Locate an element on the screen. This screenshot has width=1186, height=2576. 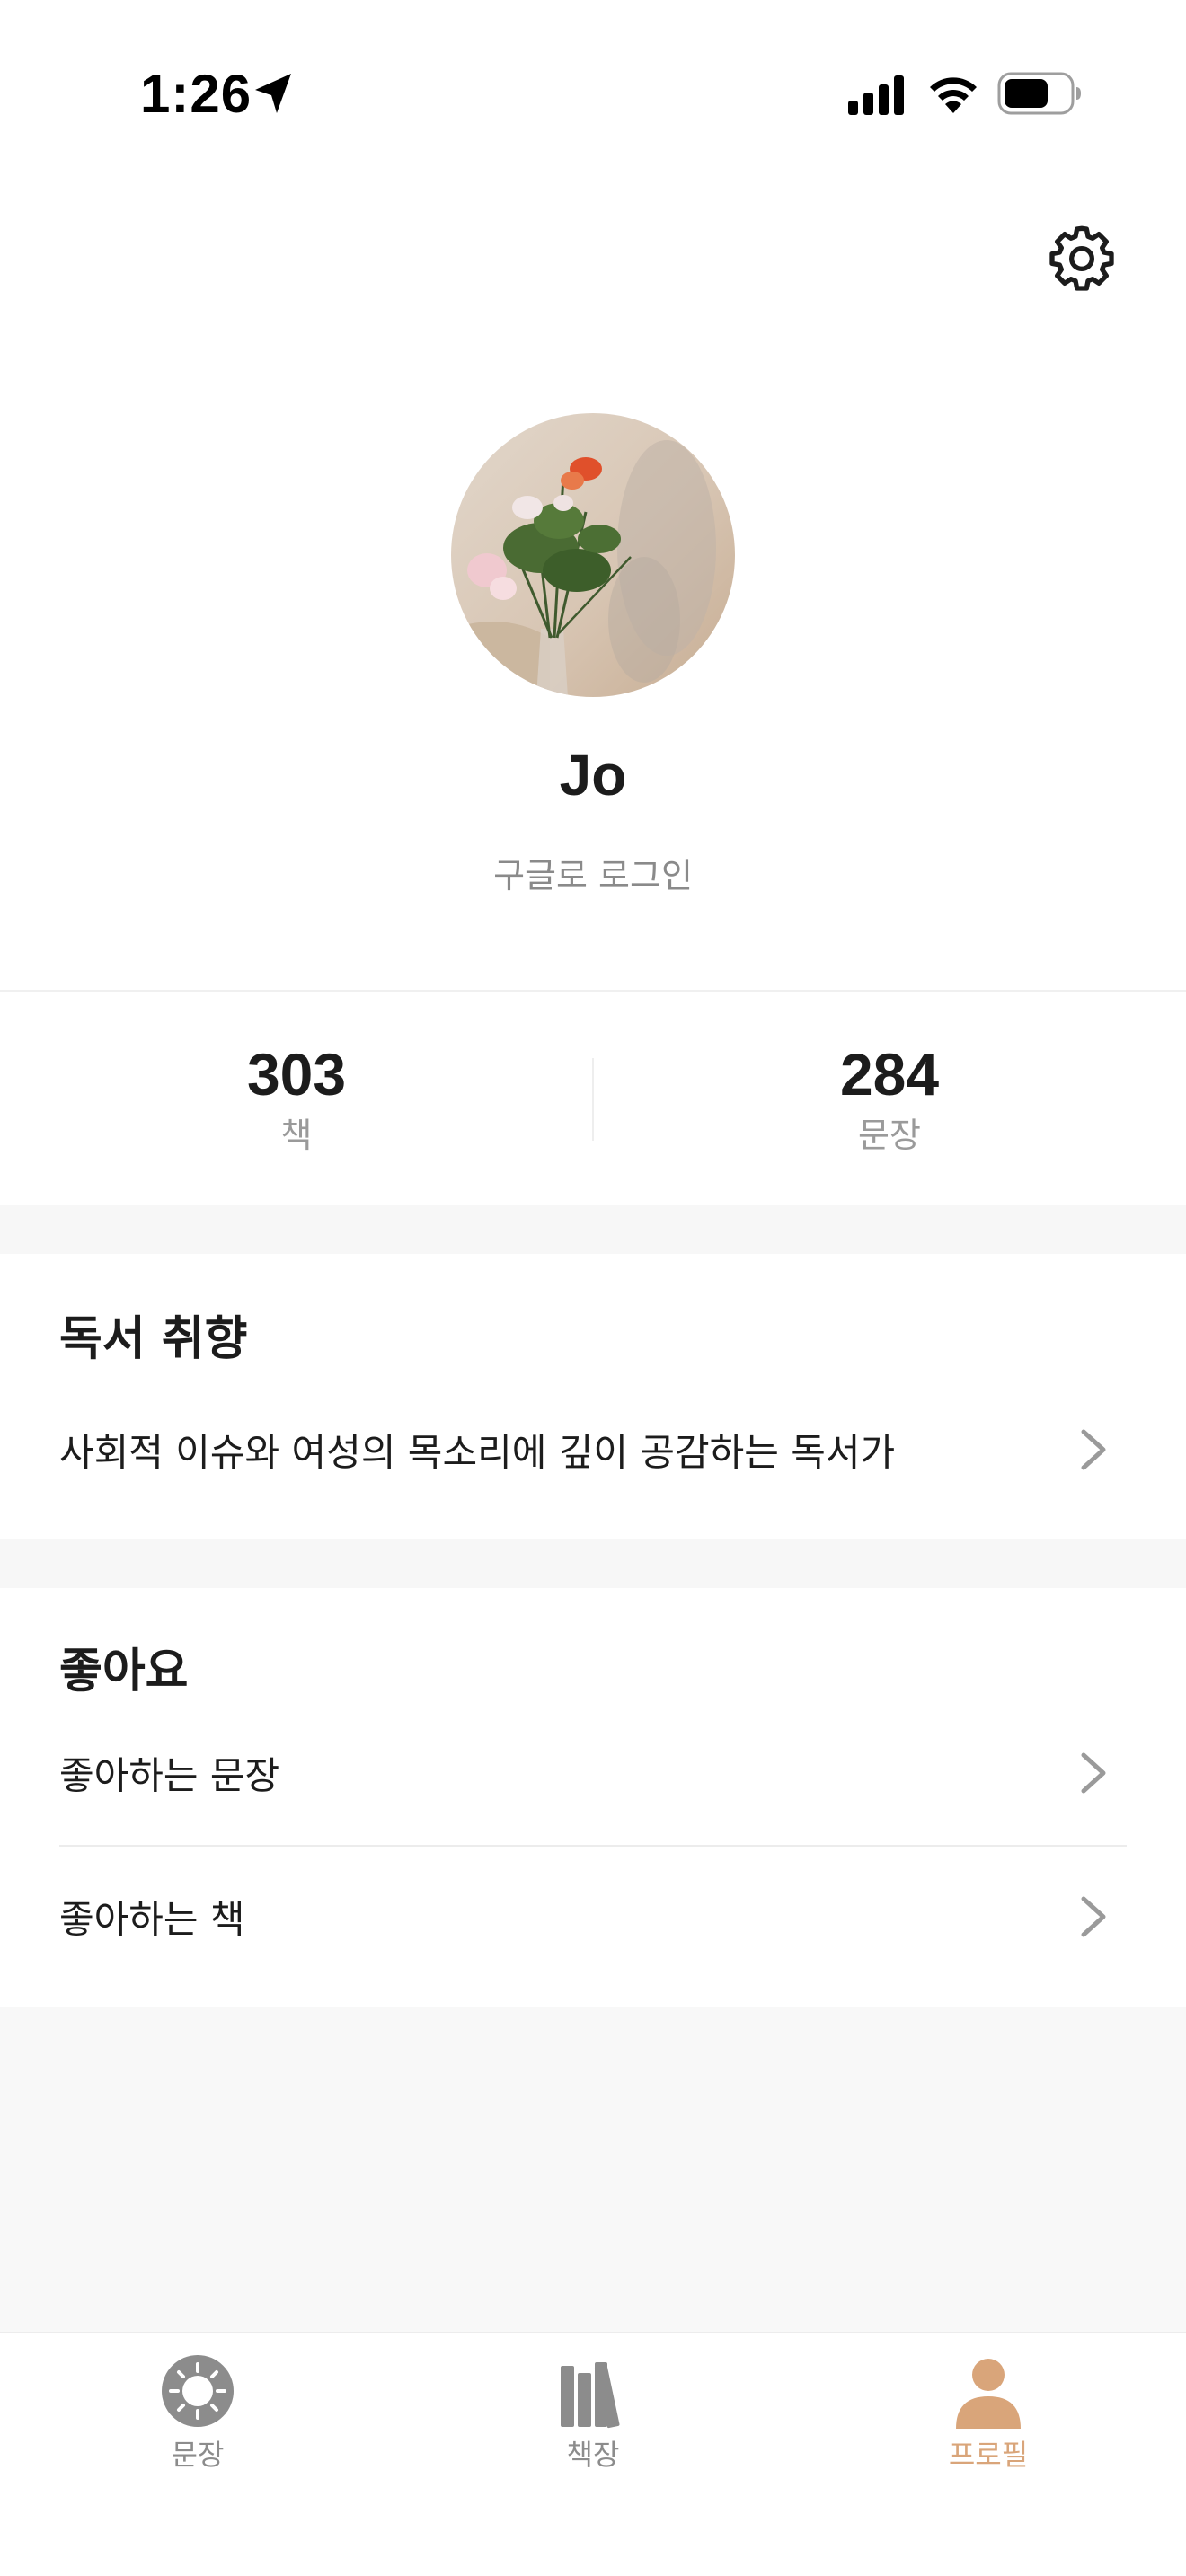
liked-sentences-row: 좋아하는 문장 is located at coordinates (593, 1773).